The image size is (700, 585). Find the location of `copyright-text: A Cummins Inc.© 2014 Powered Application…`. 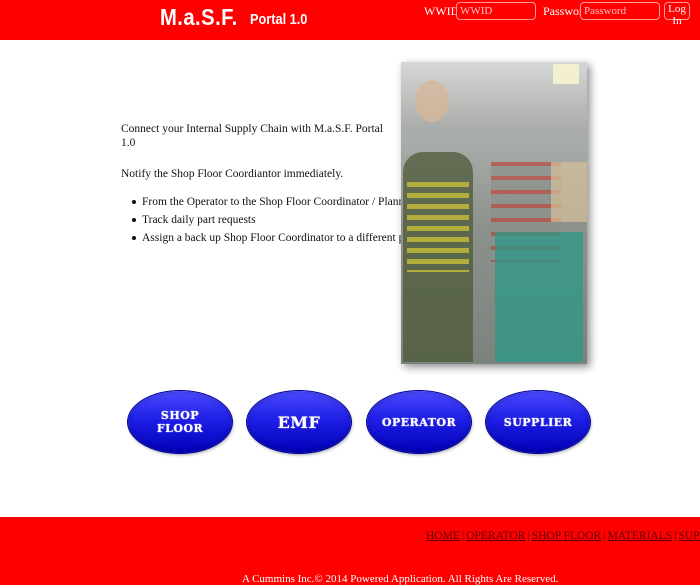

copyright-text: A Cummins Inc.© 2014 Powered Application… is located at coordinates (400, 579).